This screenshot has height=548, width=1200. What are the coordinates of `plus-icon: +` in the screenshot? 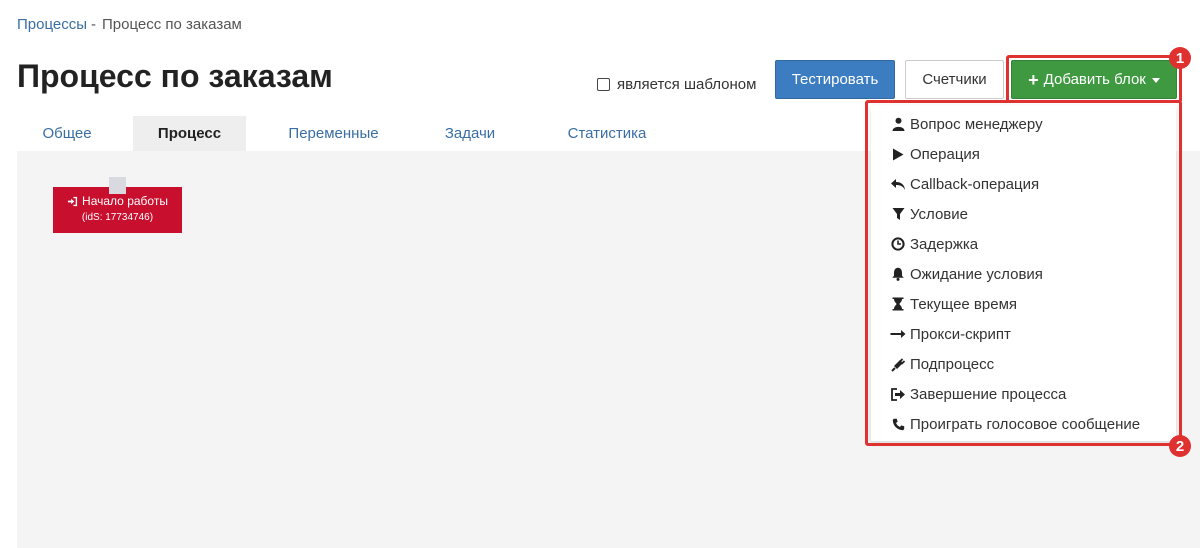 It's located at (1033, 79).